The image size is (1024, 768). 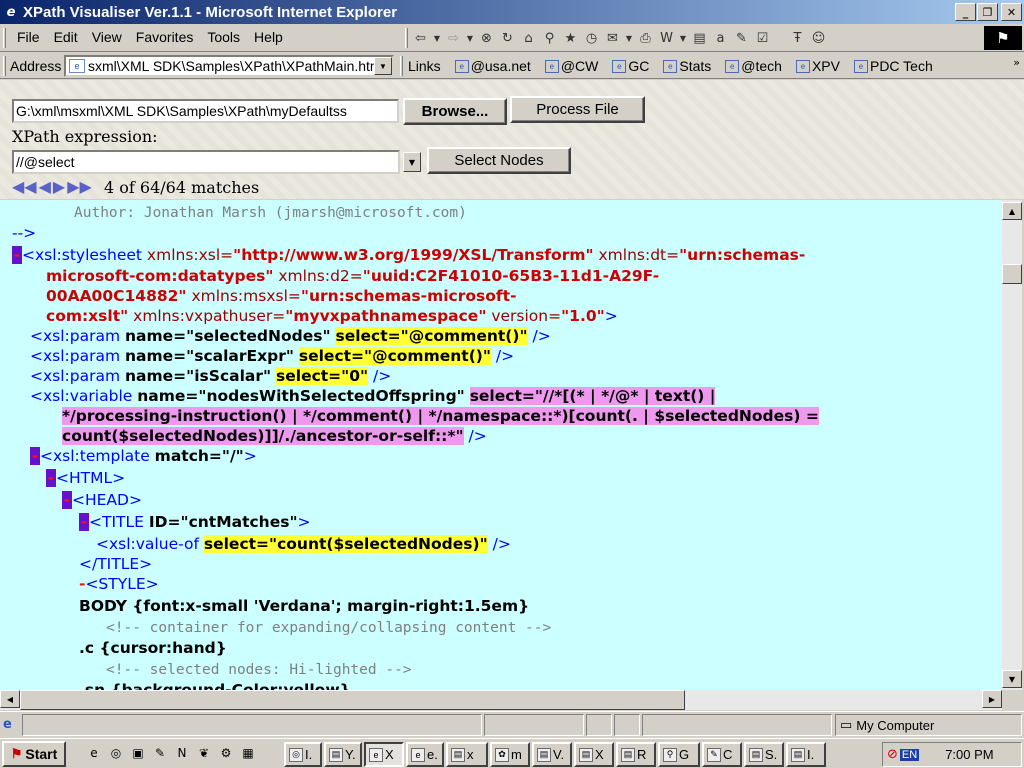 I want to click on menu-view: View, so click(x=107, y=37).